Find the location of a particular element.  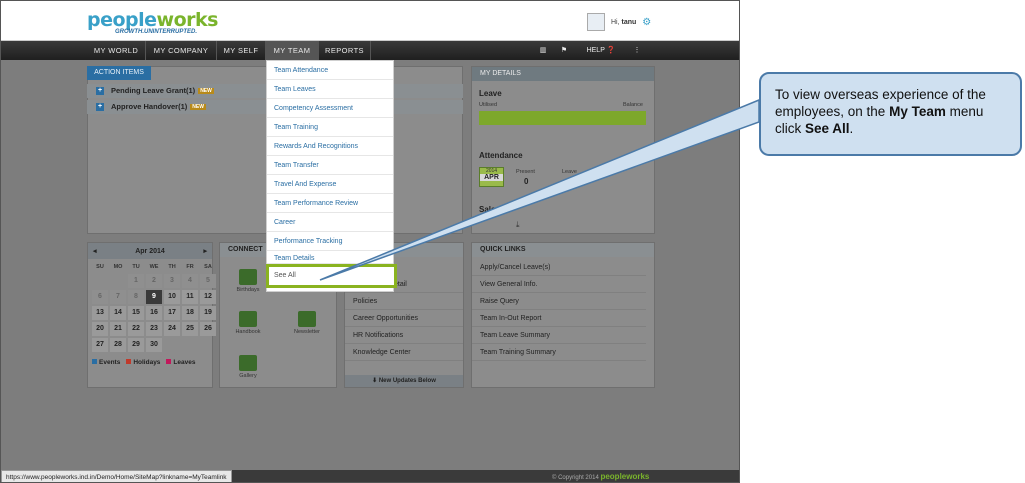

leave-extra-label: Leav is located at coordinates (608, 172).